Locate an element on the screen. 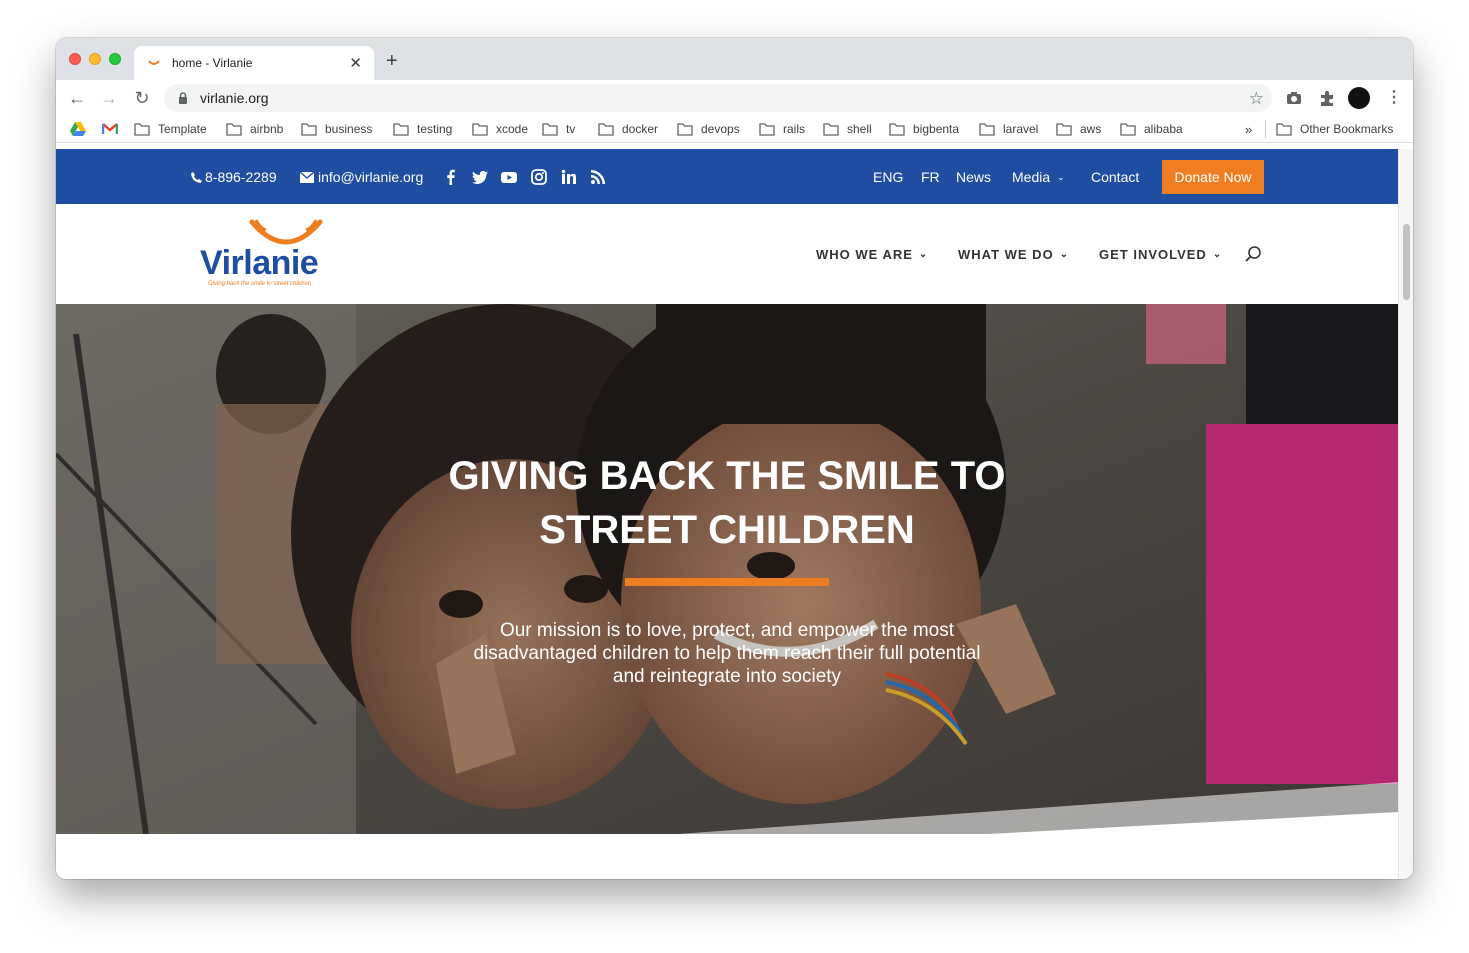 Image resolution: width=1469 pixels, height=953 pixels. search-icon is located at coordinates (1253, 254).